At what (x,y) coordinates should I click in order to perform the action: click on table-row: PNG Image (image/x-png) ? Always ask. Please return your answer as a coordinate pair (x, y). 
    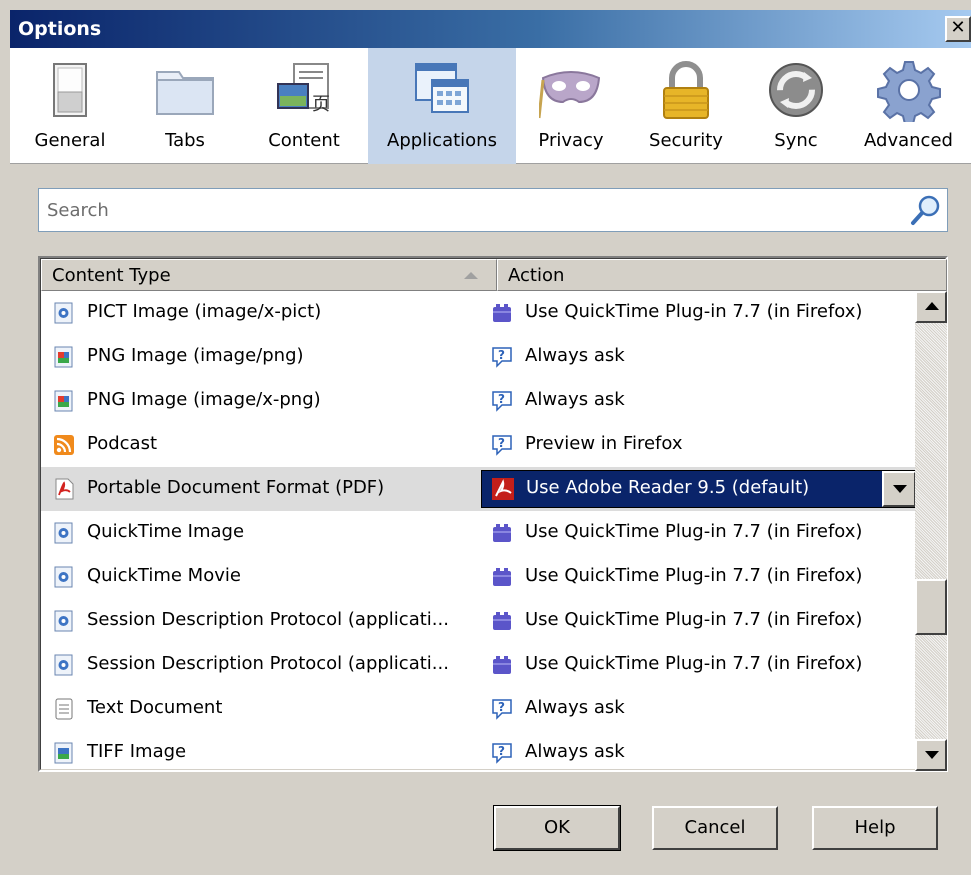
    Looking at the image, I should click on (478, 401).